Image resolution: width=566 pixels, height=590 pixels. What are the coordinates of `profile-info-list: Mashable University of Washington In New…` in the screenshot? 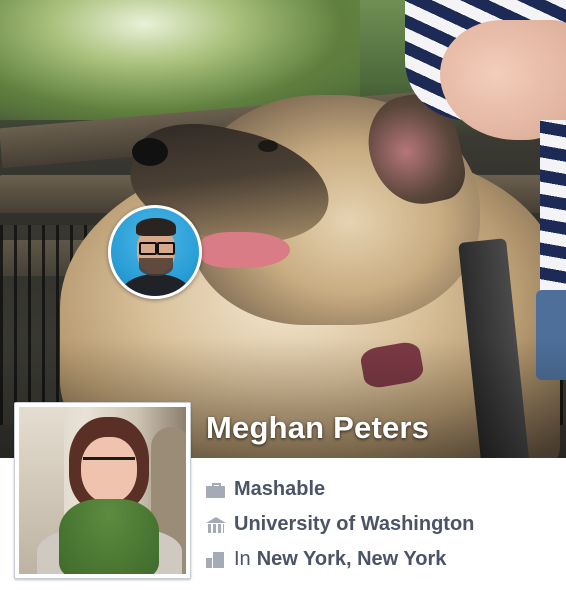 It's located at (340, 524).